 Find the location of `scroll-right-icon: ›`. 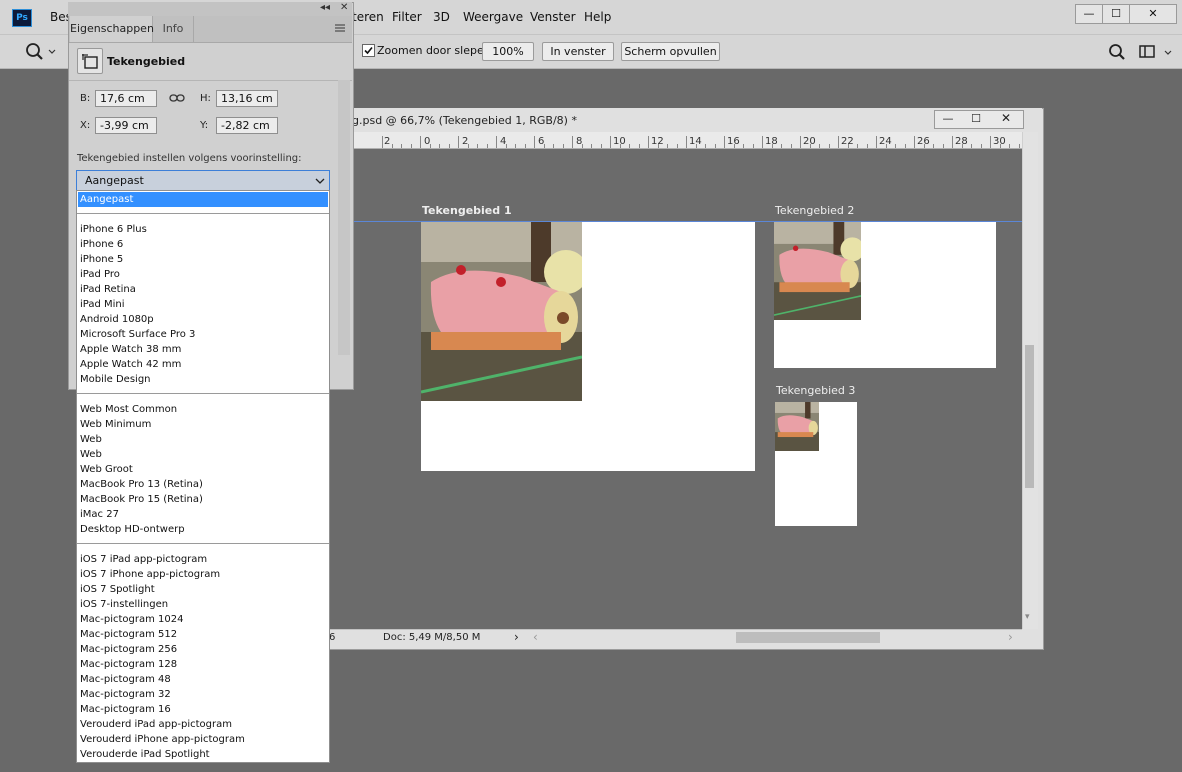

scroll-right-icon: › is located at coordinates (1010, 637).